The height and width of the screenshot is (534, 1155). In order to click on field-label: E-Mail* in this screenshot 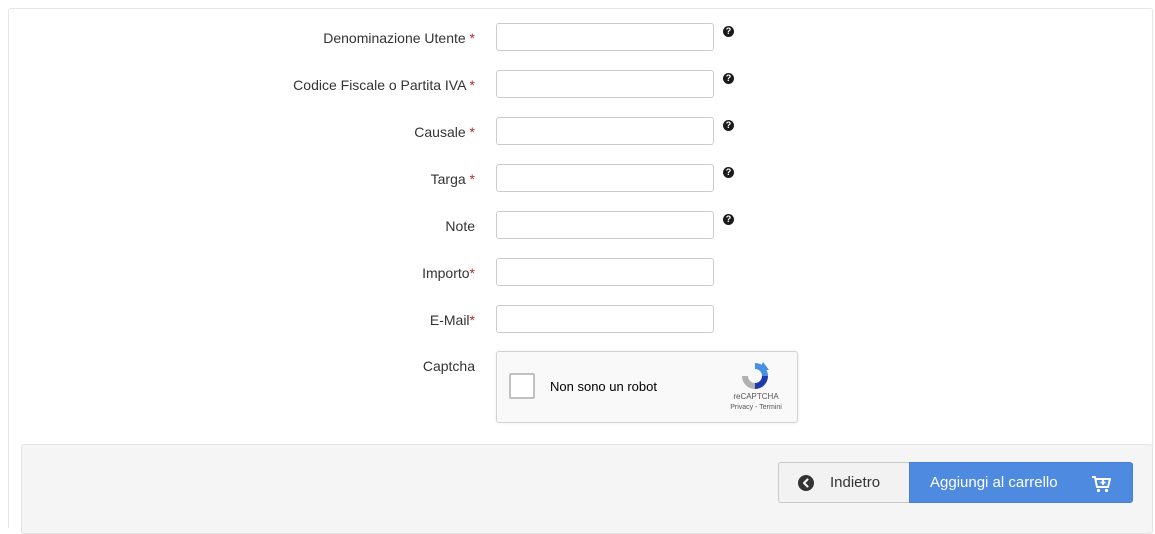, I will do `click(452, 320)`.